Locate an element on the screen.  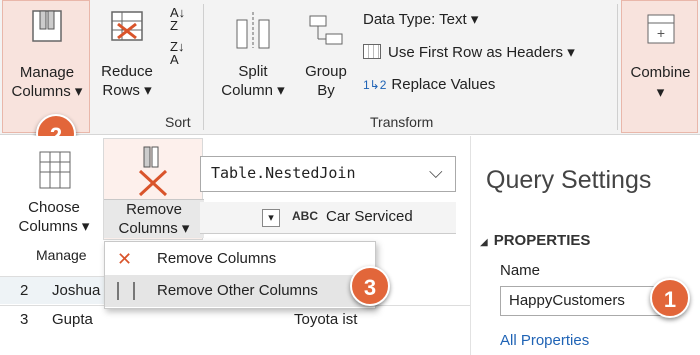
use-first-row-label: Use First Row as Headers ▾ is located at coordinates (481, 52).